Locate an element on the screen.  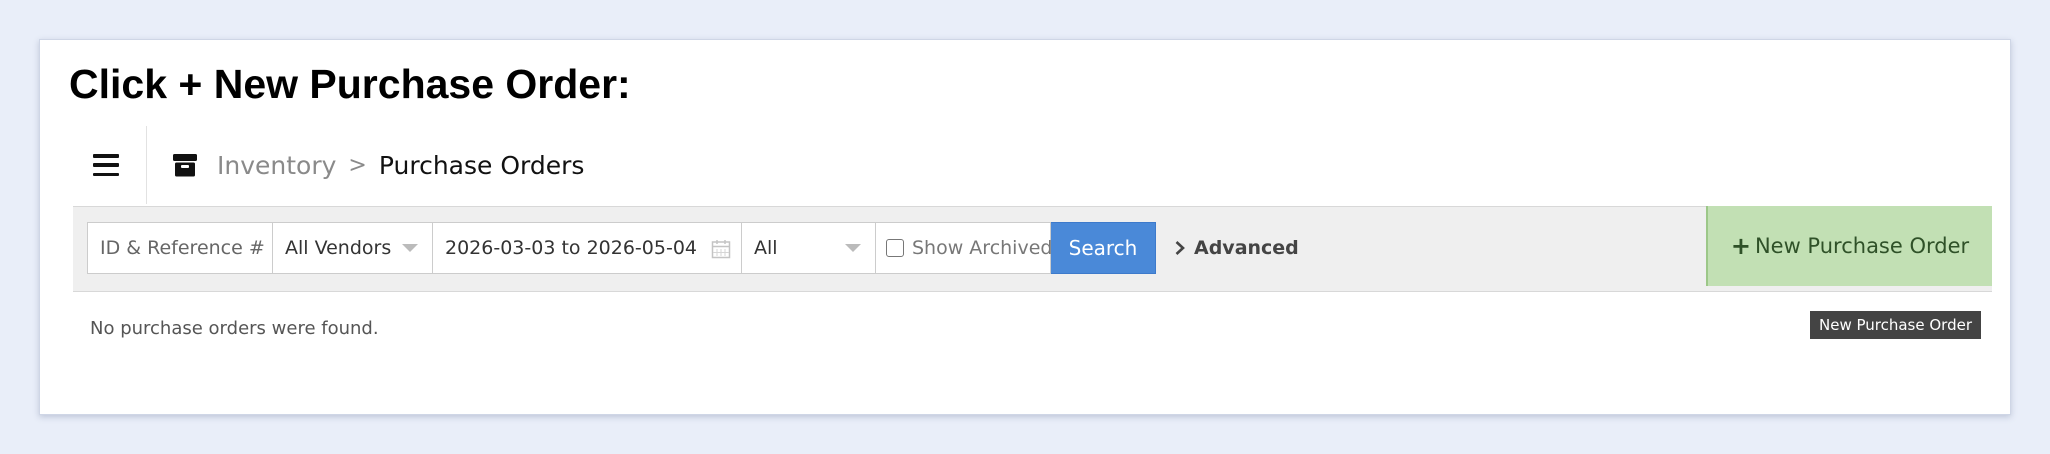
date-range-input: 2026-03-03 to 2026-05-04 is located at coordinates (587, 248).